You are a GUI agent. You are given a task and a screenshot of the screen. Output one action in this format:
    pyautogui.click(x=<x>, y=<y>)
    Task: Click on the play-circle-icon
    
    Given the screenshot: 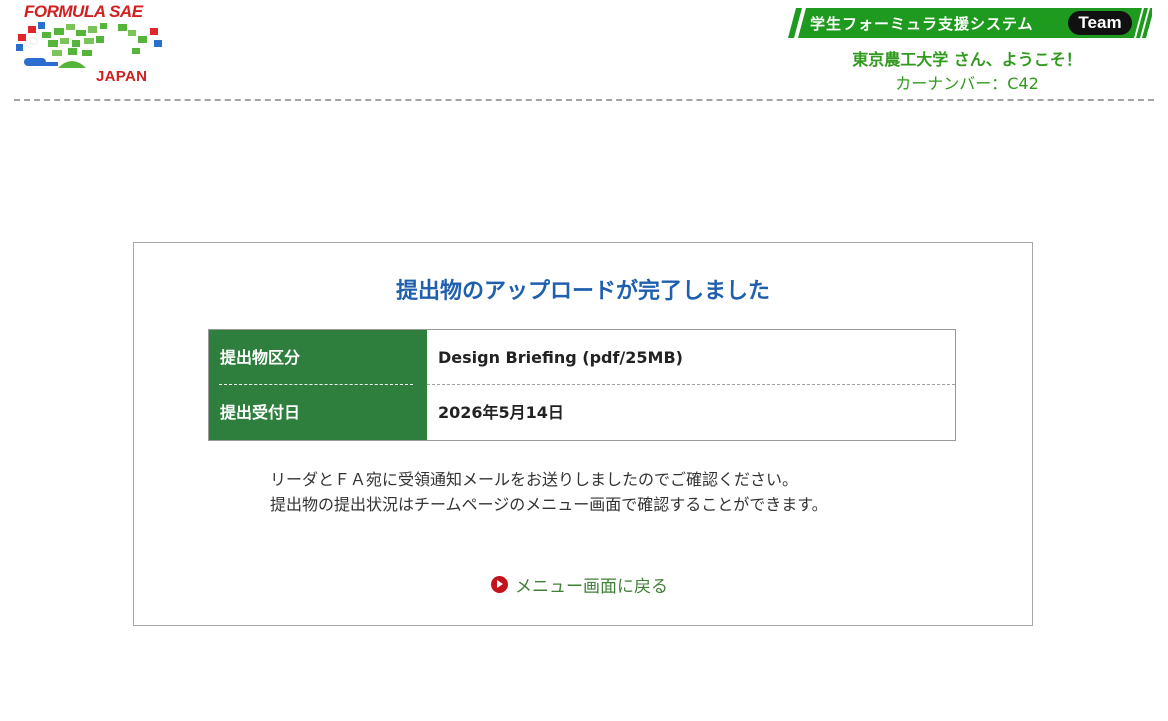 What is the action you would take?
    pyautogui.click(x=499, y=584)
    